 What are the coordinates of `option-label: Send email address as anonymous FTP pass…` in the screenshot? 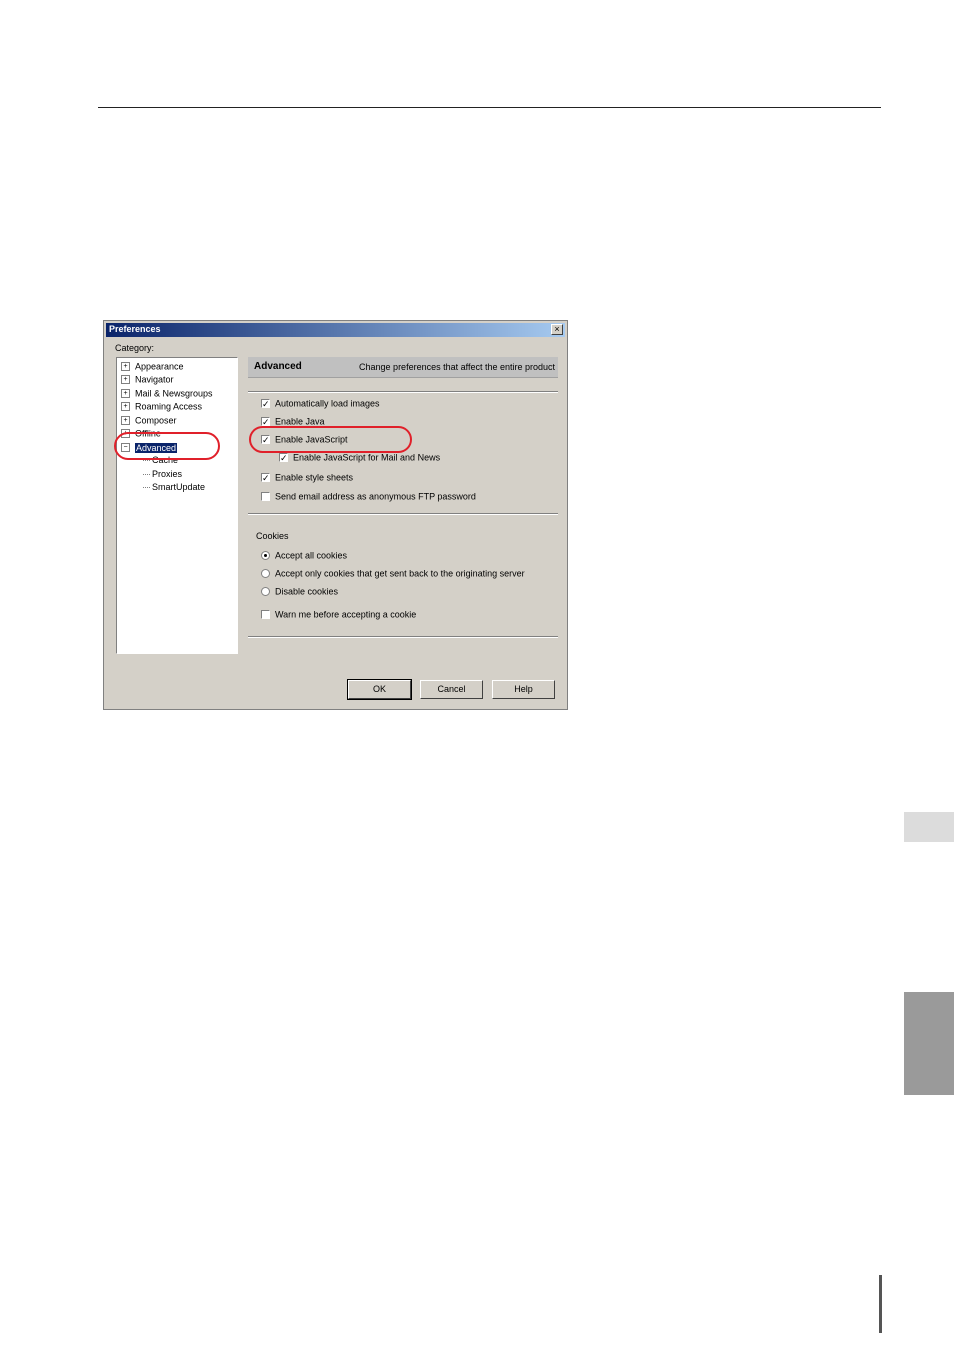 It's located at (375, 496).